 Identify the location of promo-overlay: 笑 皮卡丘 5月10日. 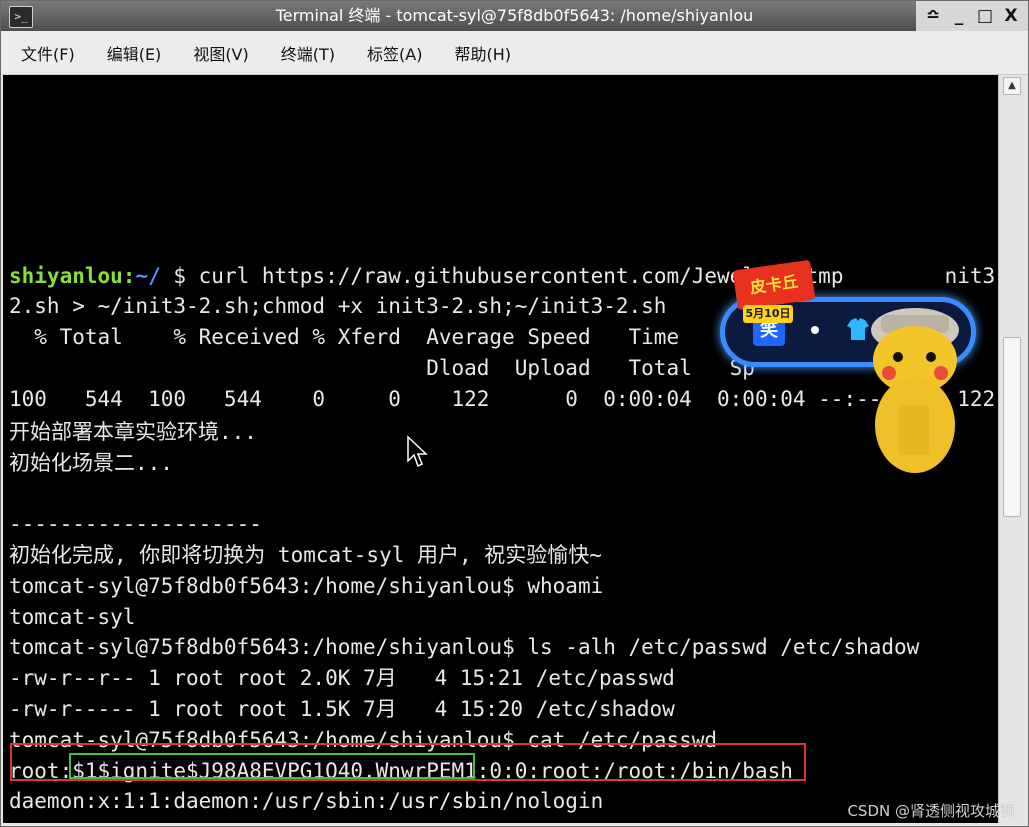
(849, 339).